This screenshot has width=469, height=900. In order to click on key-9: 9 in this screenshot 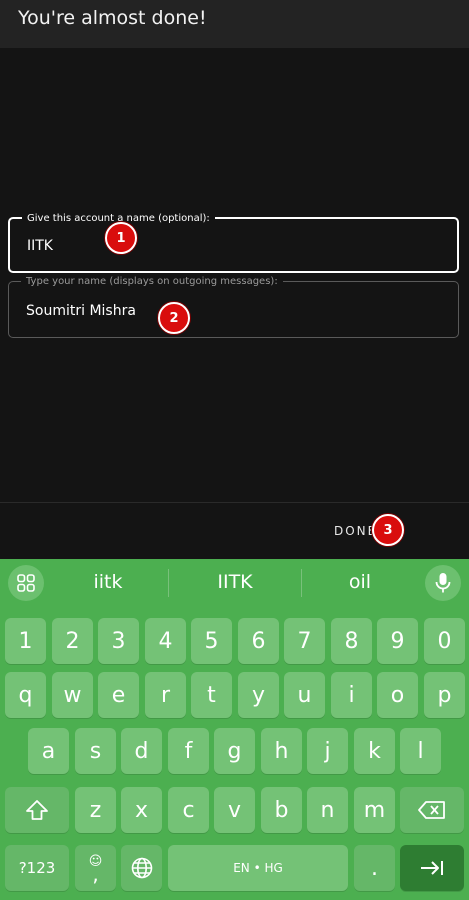, I will do `click(397, 641)`.